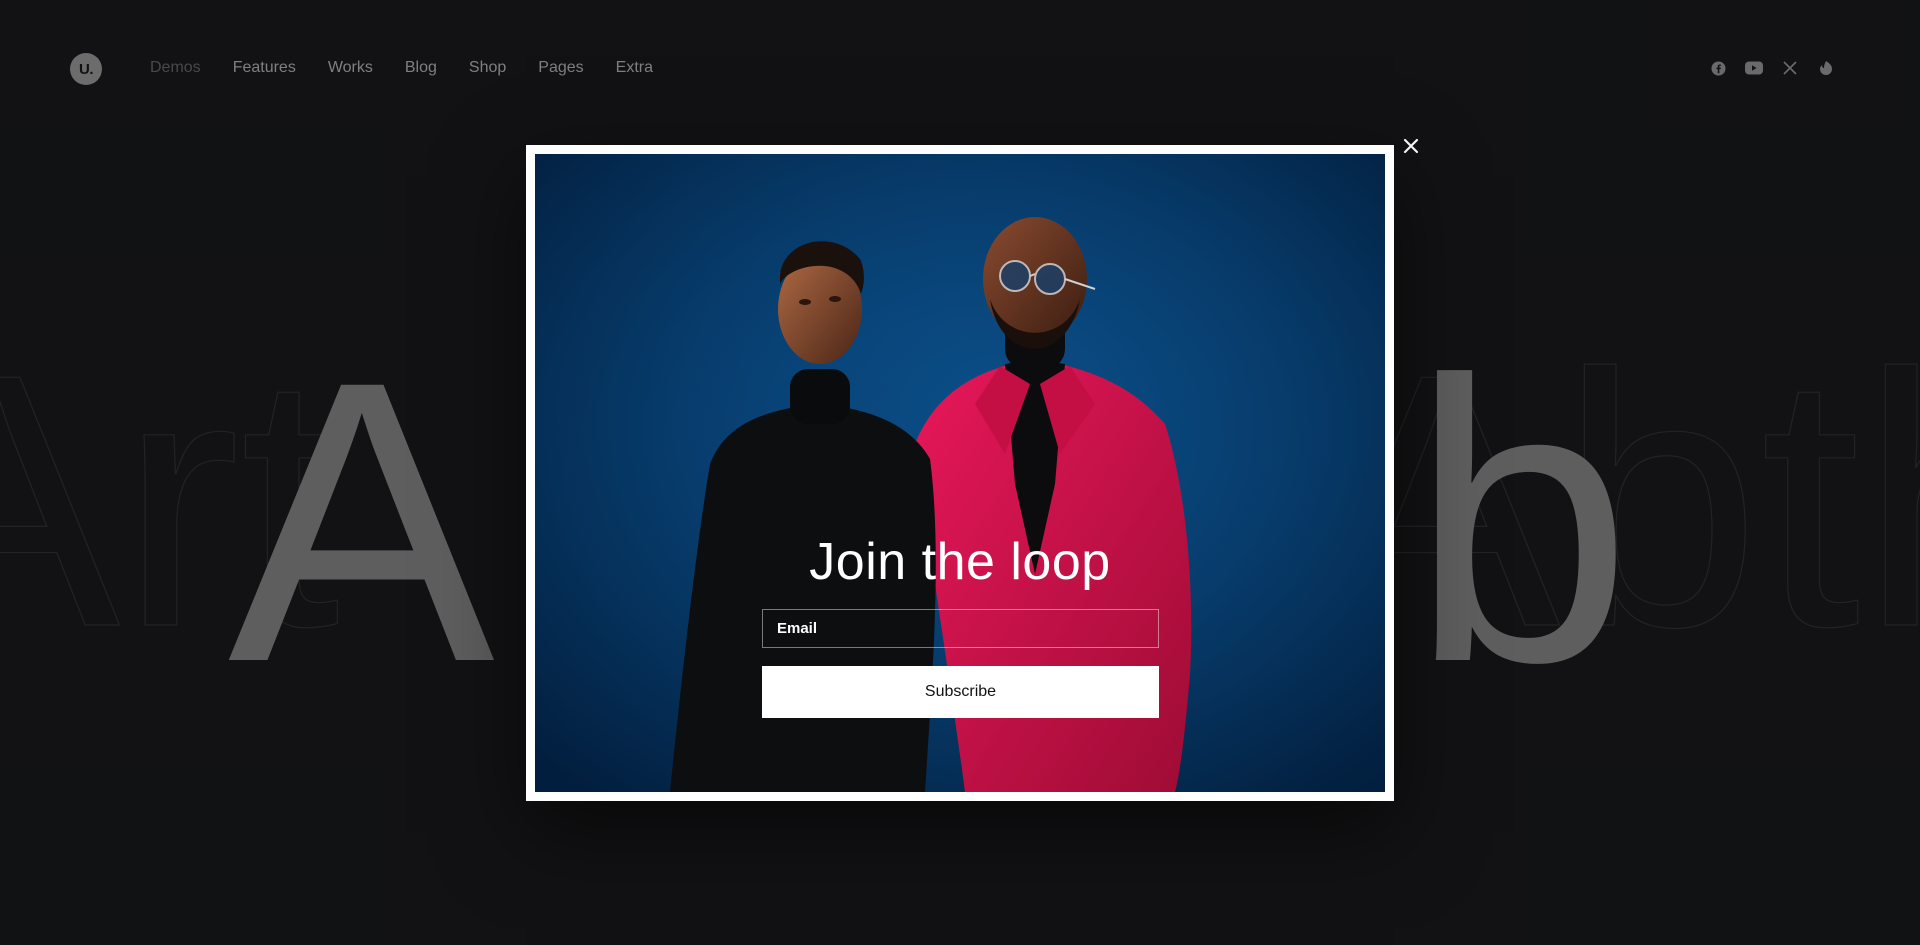 The height and width of the screenshot is (945, 1920). I want to click on email-input, so click(960, 628).